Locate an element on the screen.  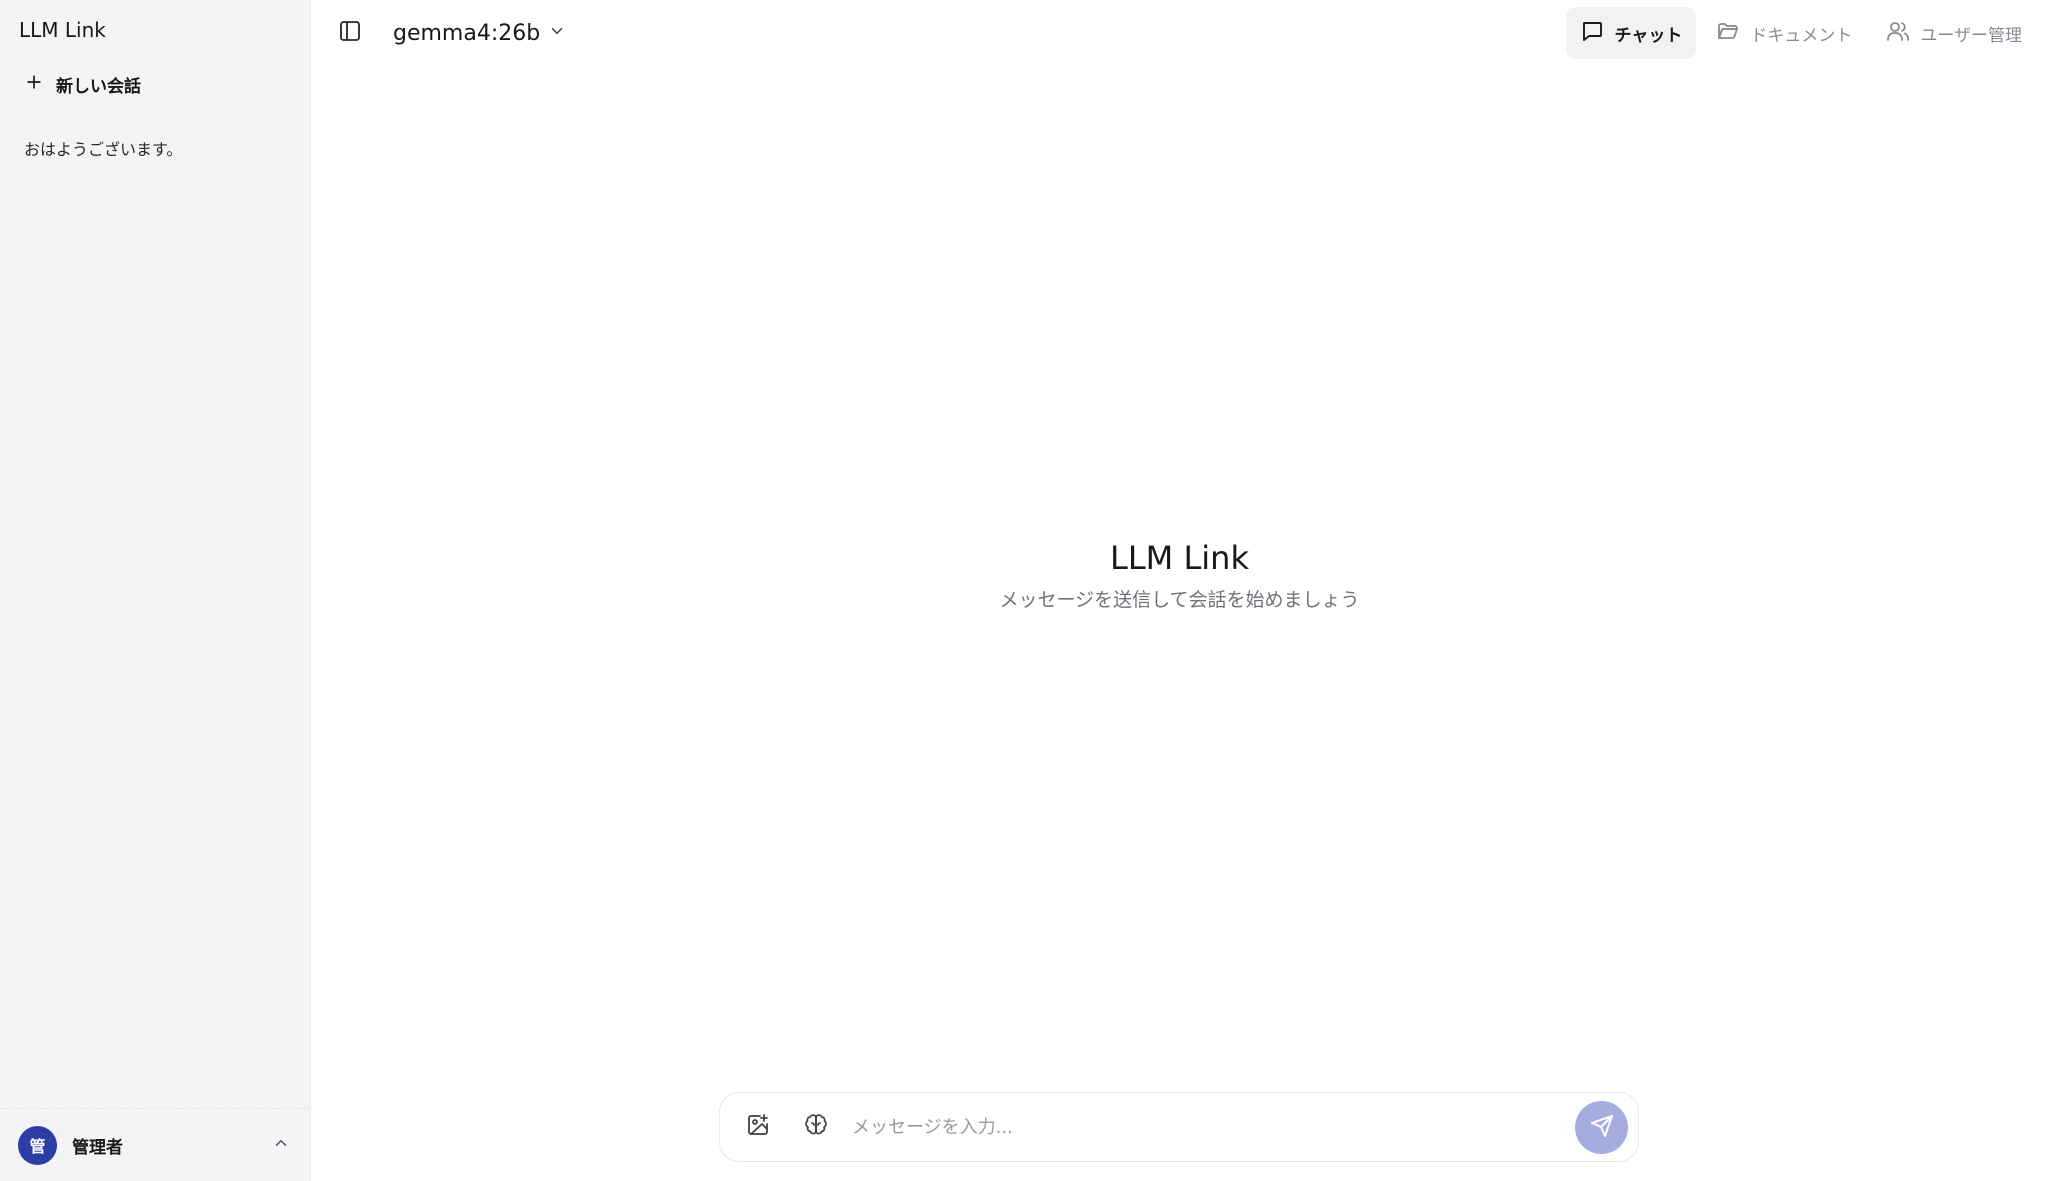
sidebar-toggle-button is located at coordinates (350, 33).